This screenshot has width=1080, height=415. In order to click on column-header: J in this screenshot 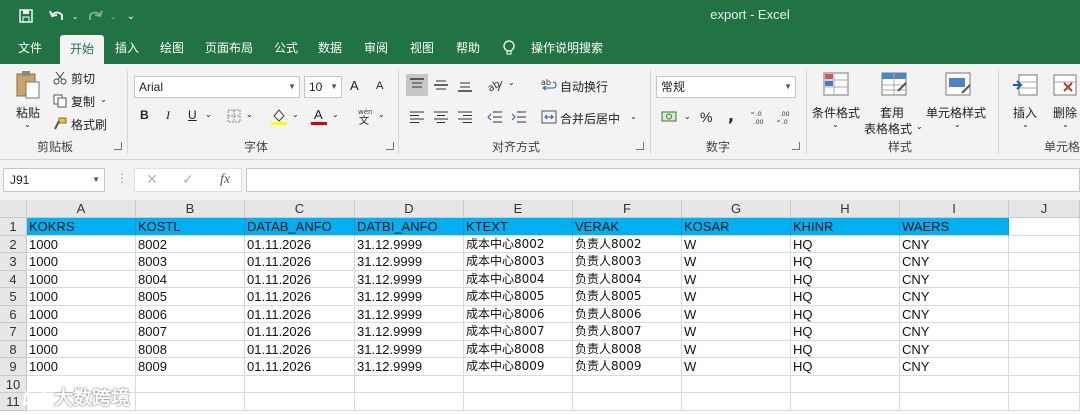, I will do `click(1044, 209)`.